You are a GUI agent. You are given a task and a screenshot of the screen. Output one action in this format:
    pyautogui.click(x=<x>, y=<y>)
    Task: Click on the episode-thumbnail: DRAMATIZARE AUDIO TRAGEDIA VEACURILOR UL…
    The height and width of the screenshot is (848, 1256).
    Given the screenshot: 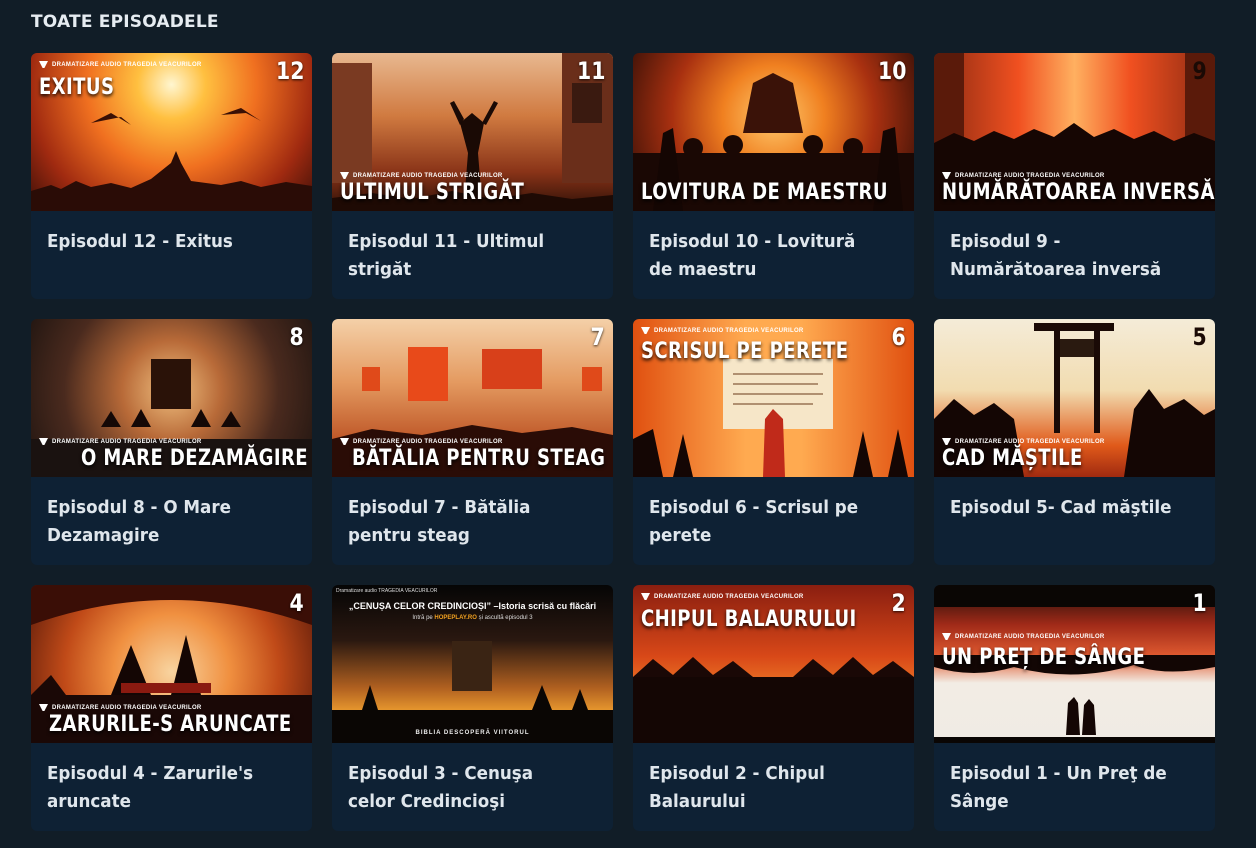 What is the action you would take?
    pyautogui.click(x=472, y=132)
    